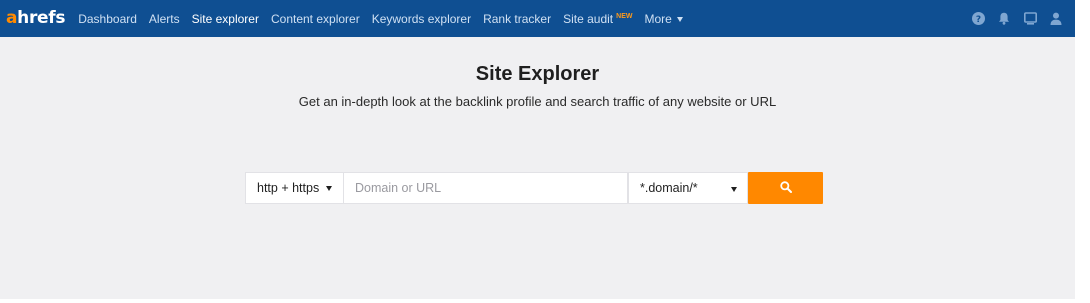 Image resolution: width=1090 pixels, height=303 pixels. I want to click on window-edge, so click(1082, 151).